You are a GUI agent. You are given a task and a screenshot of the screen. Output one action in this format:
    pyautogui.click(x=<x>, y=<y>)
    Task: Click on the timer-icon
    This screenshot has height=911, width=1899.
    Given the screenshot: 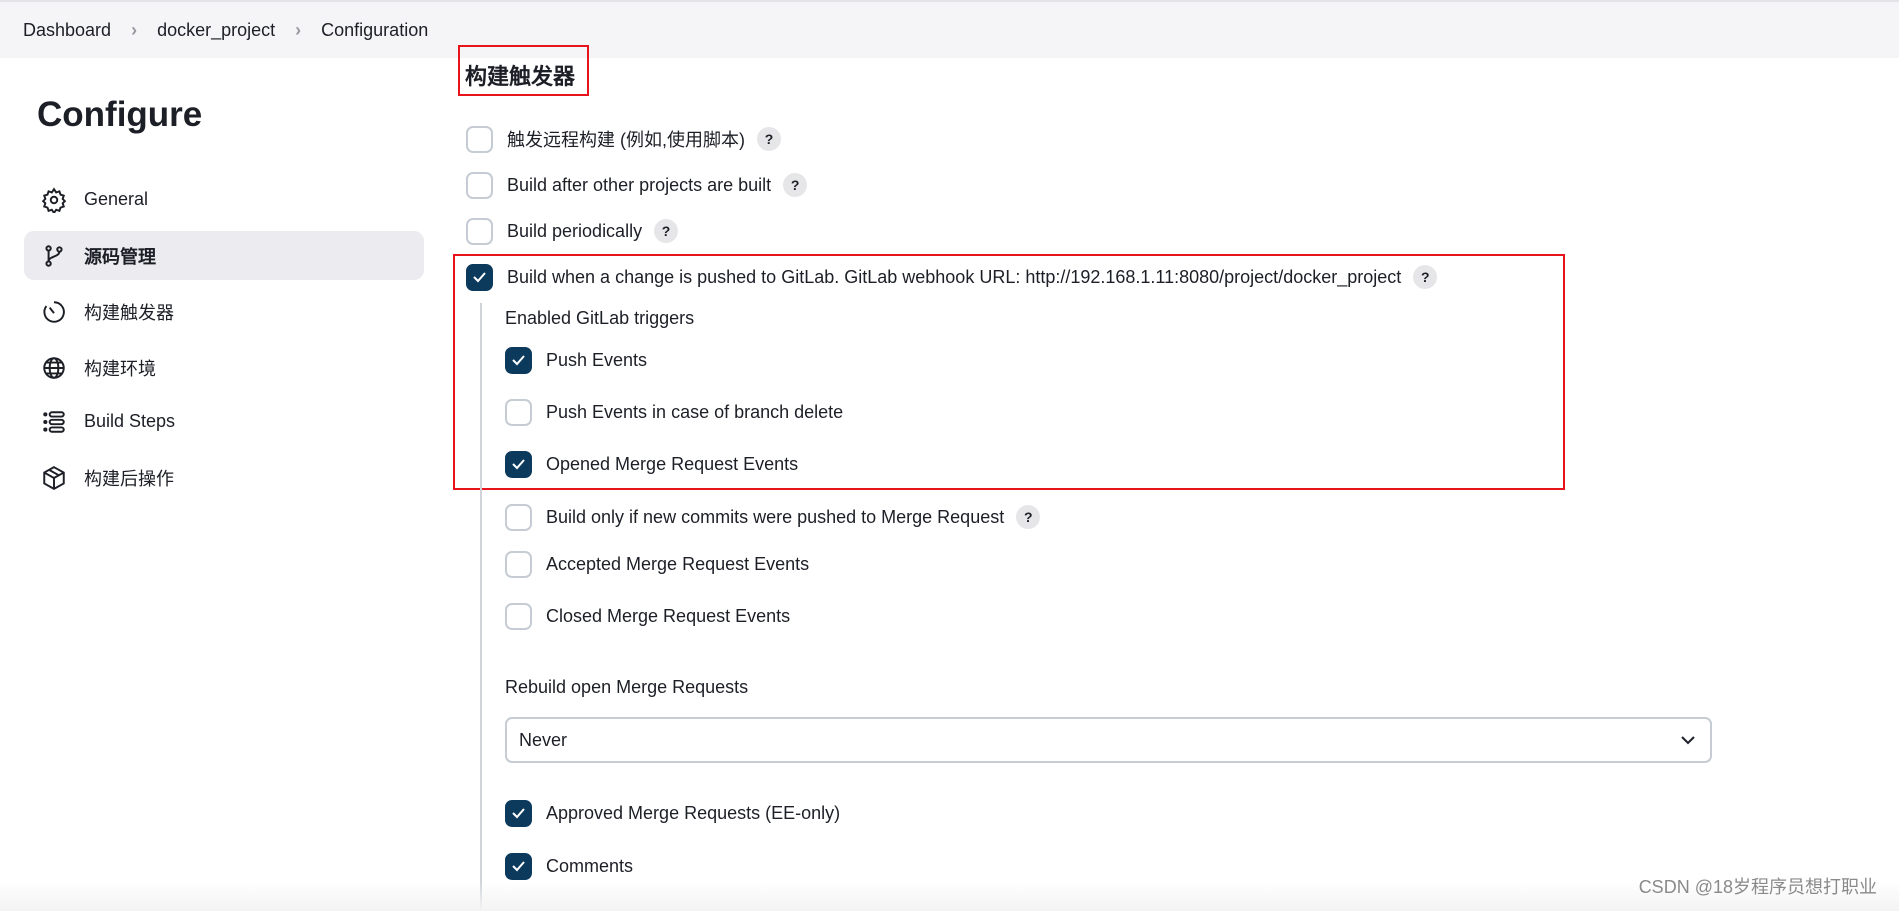 What is the action you would take?
    pyautogui.click(x=54, y=311)
    